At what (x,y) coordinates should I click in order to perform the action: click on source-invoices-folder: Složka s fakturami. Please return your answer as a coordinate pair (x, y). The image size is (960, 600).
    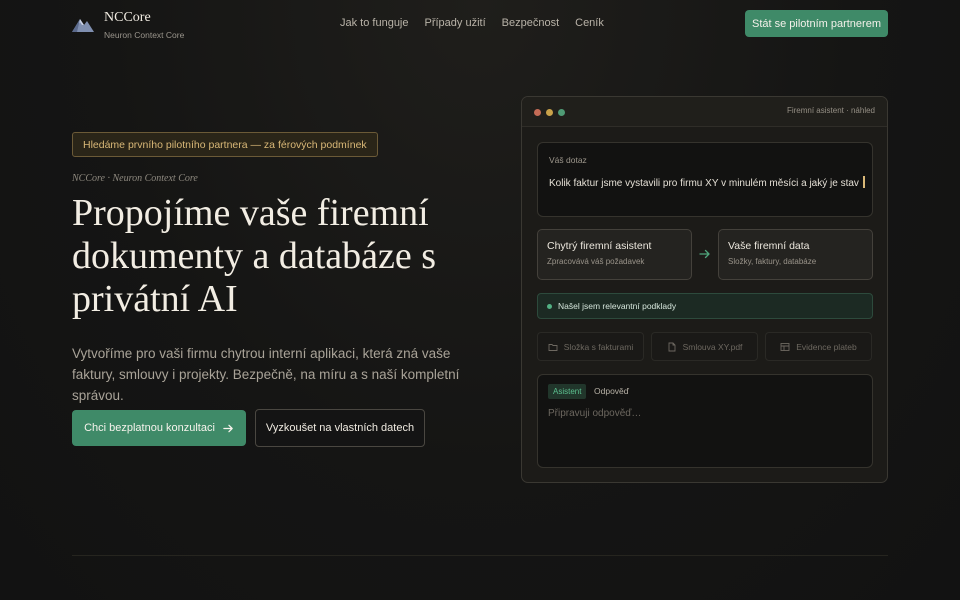
    Looking at the image, I should click on (590, 346).